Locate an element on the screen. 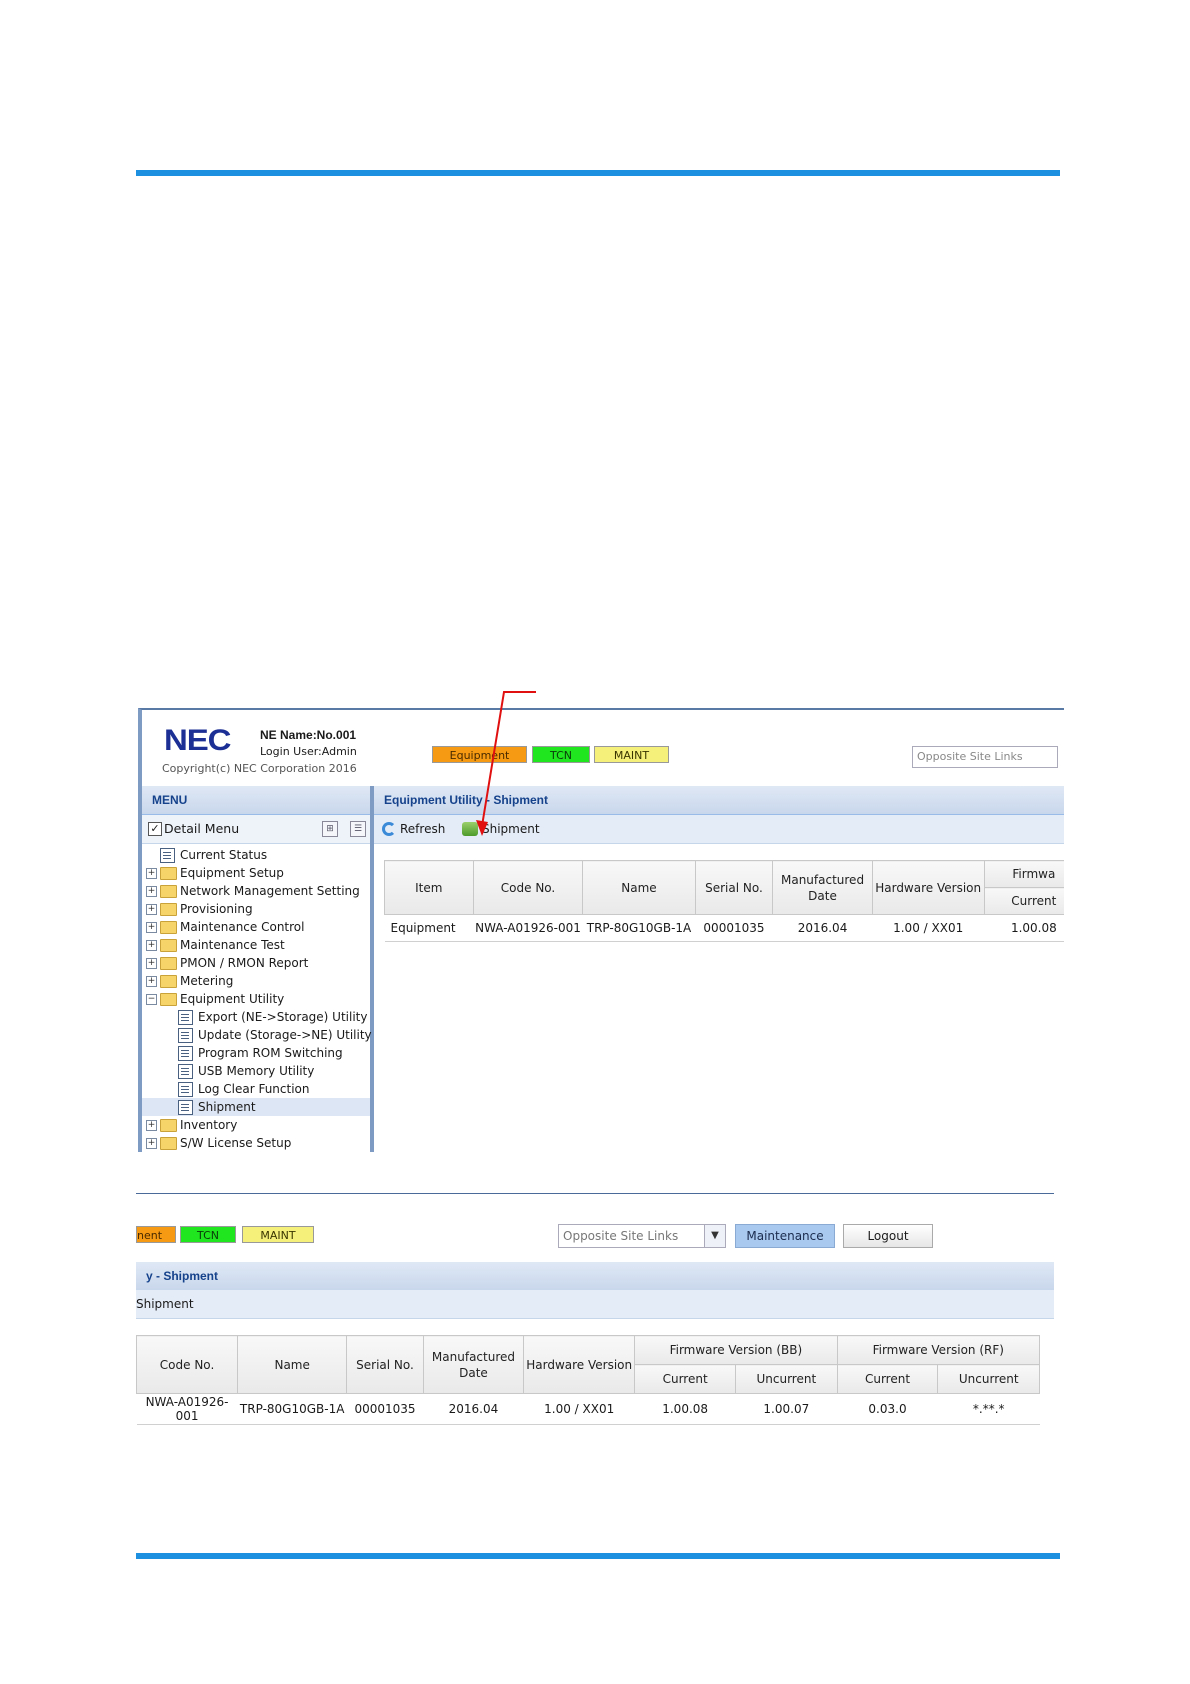 The height and width of the screenshot is (1684, 1190). detail-menu-bar: ✓ Detail Menu ⊞ ☰ is located at coordinates (256, 829).